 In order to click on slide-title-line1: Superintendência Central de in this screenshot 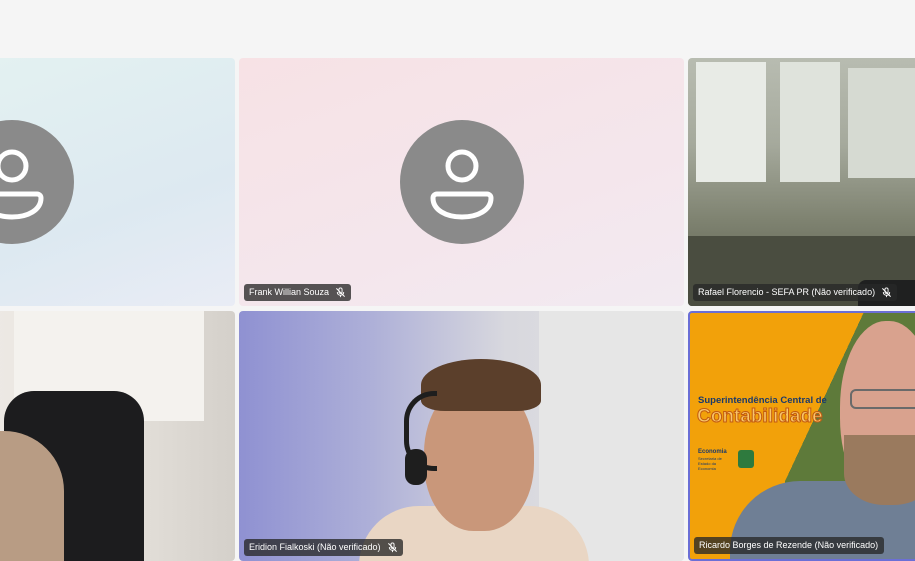, I will do `click(762, 400)`.